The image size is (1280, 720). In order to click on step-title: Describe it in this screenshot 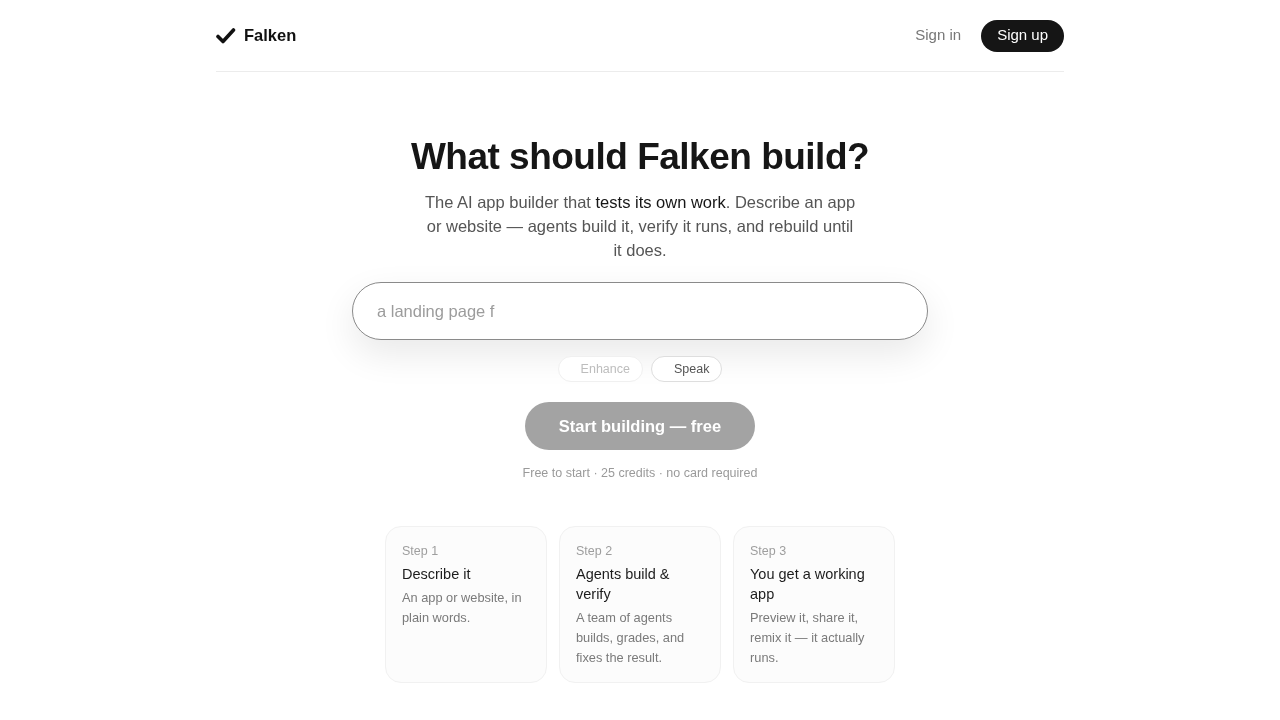, I will do `click(437, 574)`.